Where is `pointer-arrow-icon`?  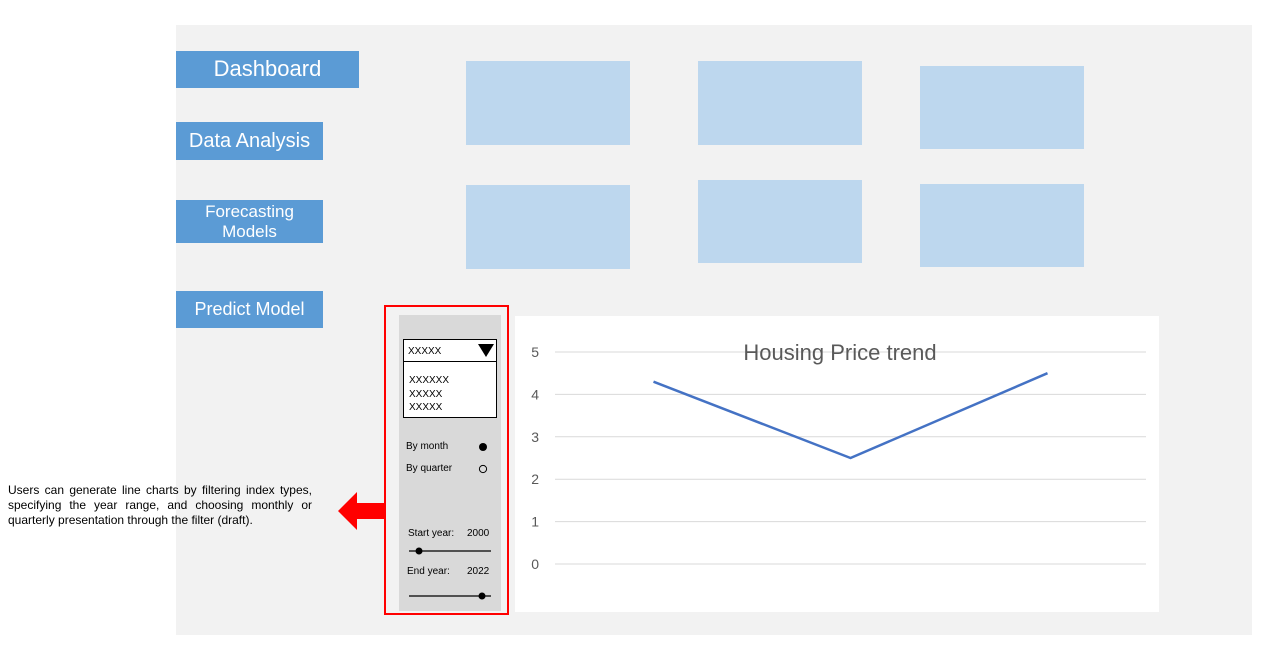 pointer-arrow-icon is located at coordinates (362, 511).